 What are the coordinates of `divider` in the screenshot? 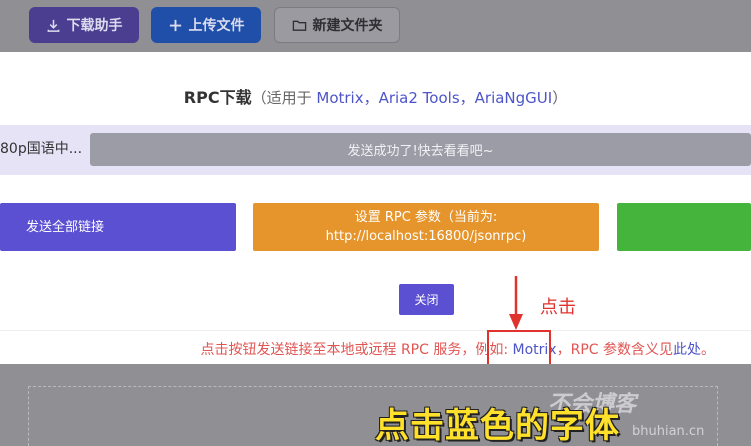 It's located at (375, 330).